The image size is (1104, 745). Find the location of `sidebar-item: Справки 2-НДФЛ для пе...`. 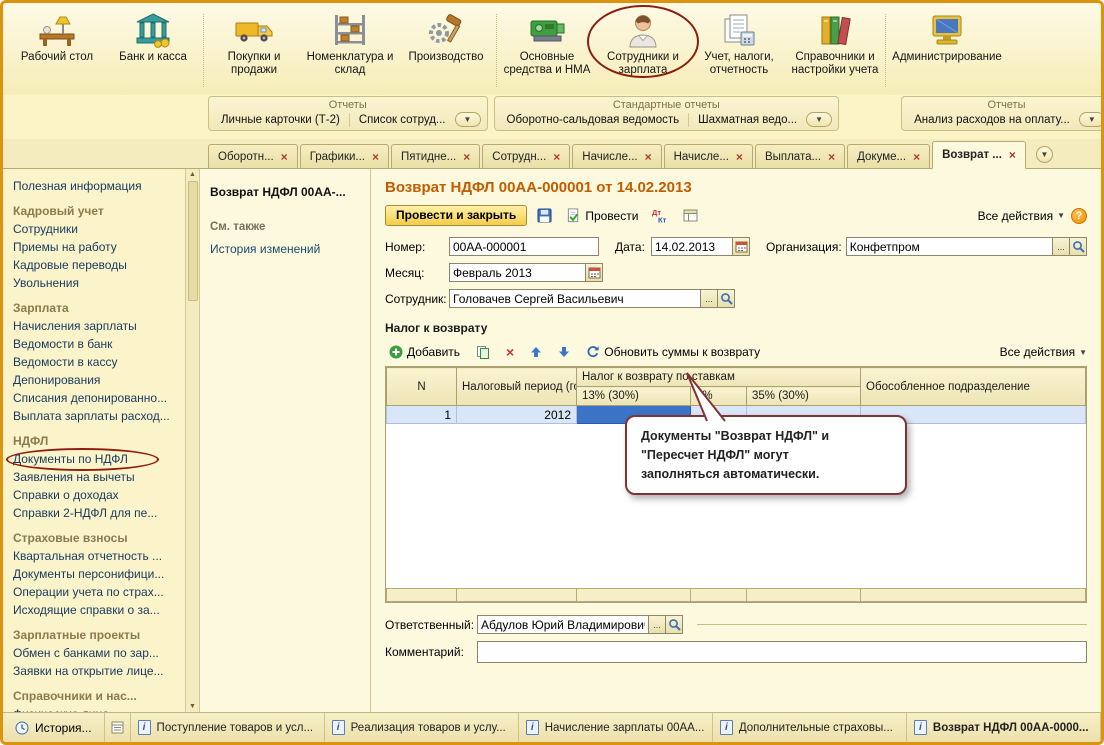

sidebar-item: Справки 2-НДФЛ для пе... is located at coordinates (96, 513).